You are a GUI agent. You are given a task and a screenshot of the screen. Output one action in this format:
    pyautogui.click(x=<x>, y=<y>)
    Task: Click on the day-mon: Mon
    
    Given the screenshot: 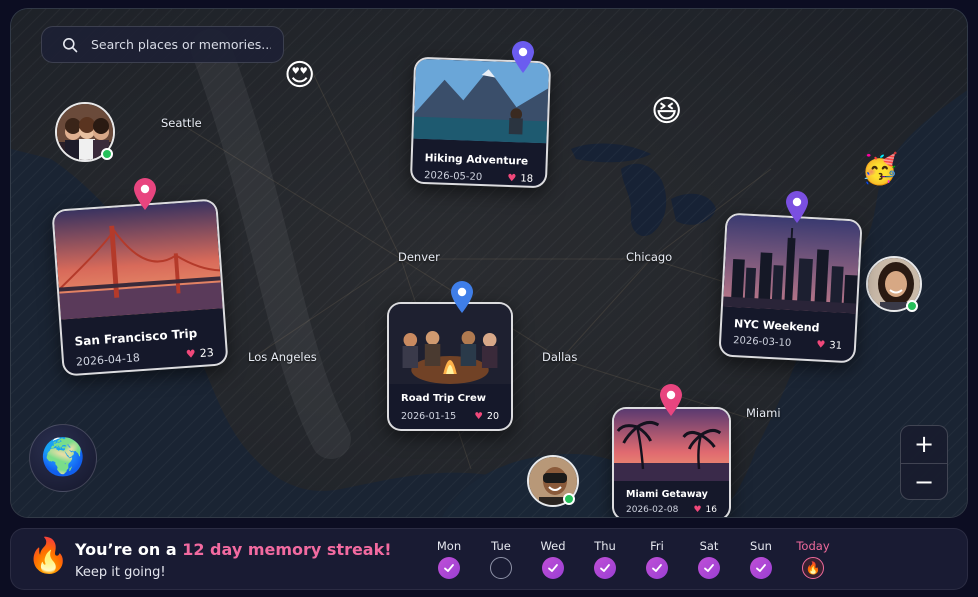 What is the action you would take?
    pyautogui.click(x=449, y=559)
    